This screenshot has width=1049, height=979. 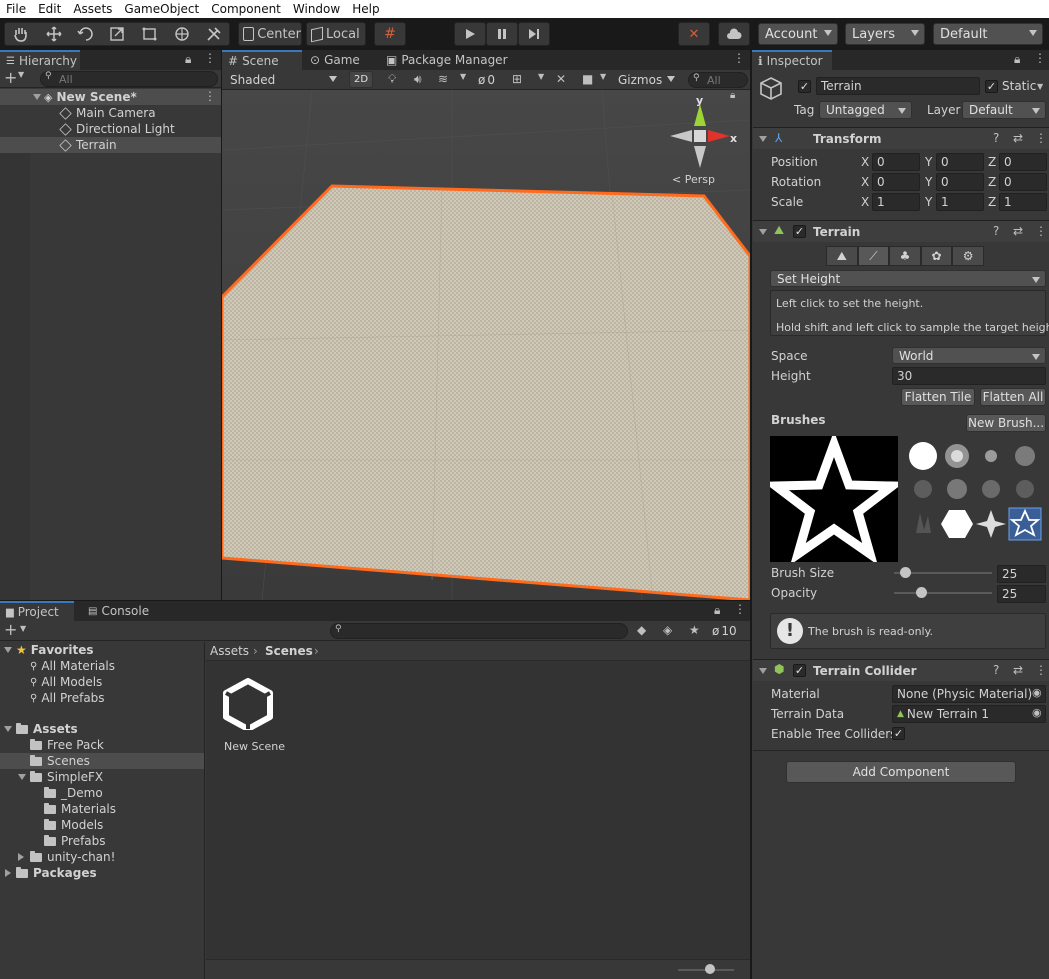 What do you see at coordinates (710, 969) in the screenshot?
I see `icon-size-slider-thumb` at bounding box center [710, 969].